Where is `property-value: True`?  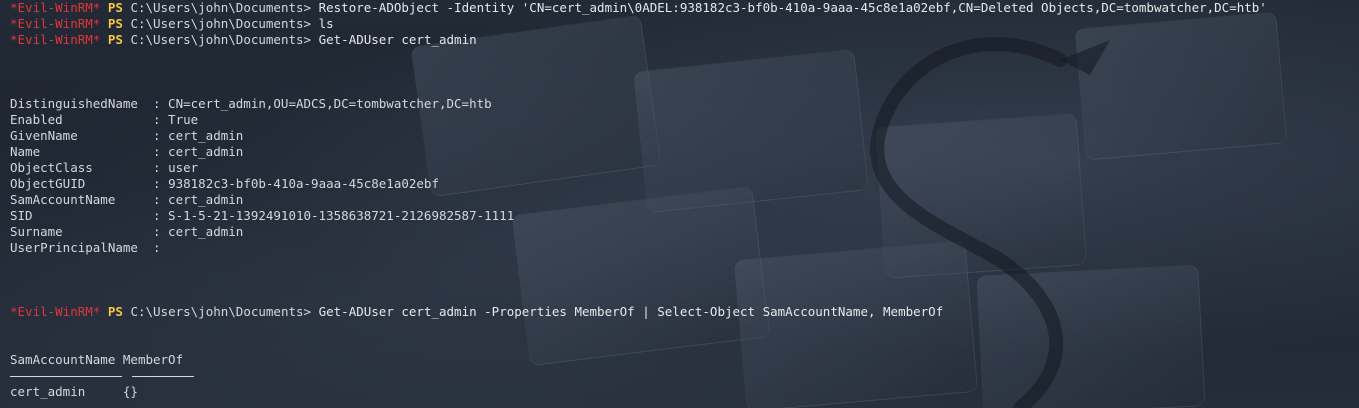
property-value: True is located at coordinates (183, 119).